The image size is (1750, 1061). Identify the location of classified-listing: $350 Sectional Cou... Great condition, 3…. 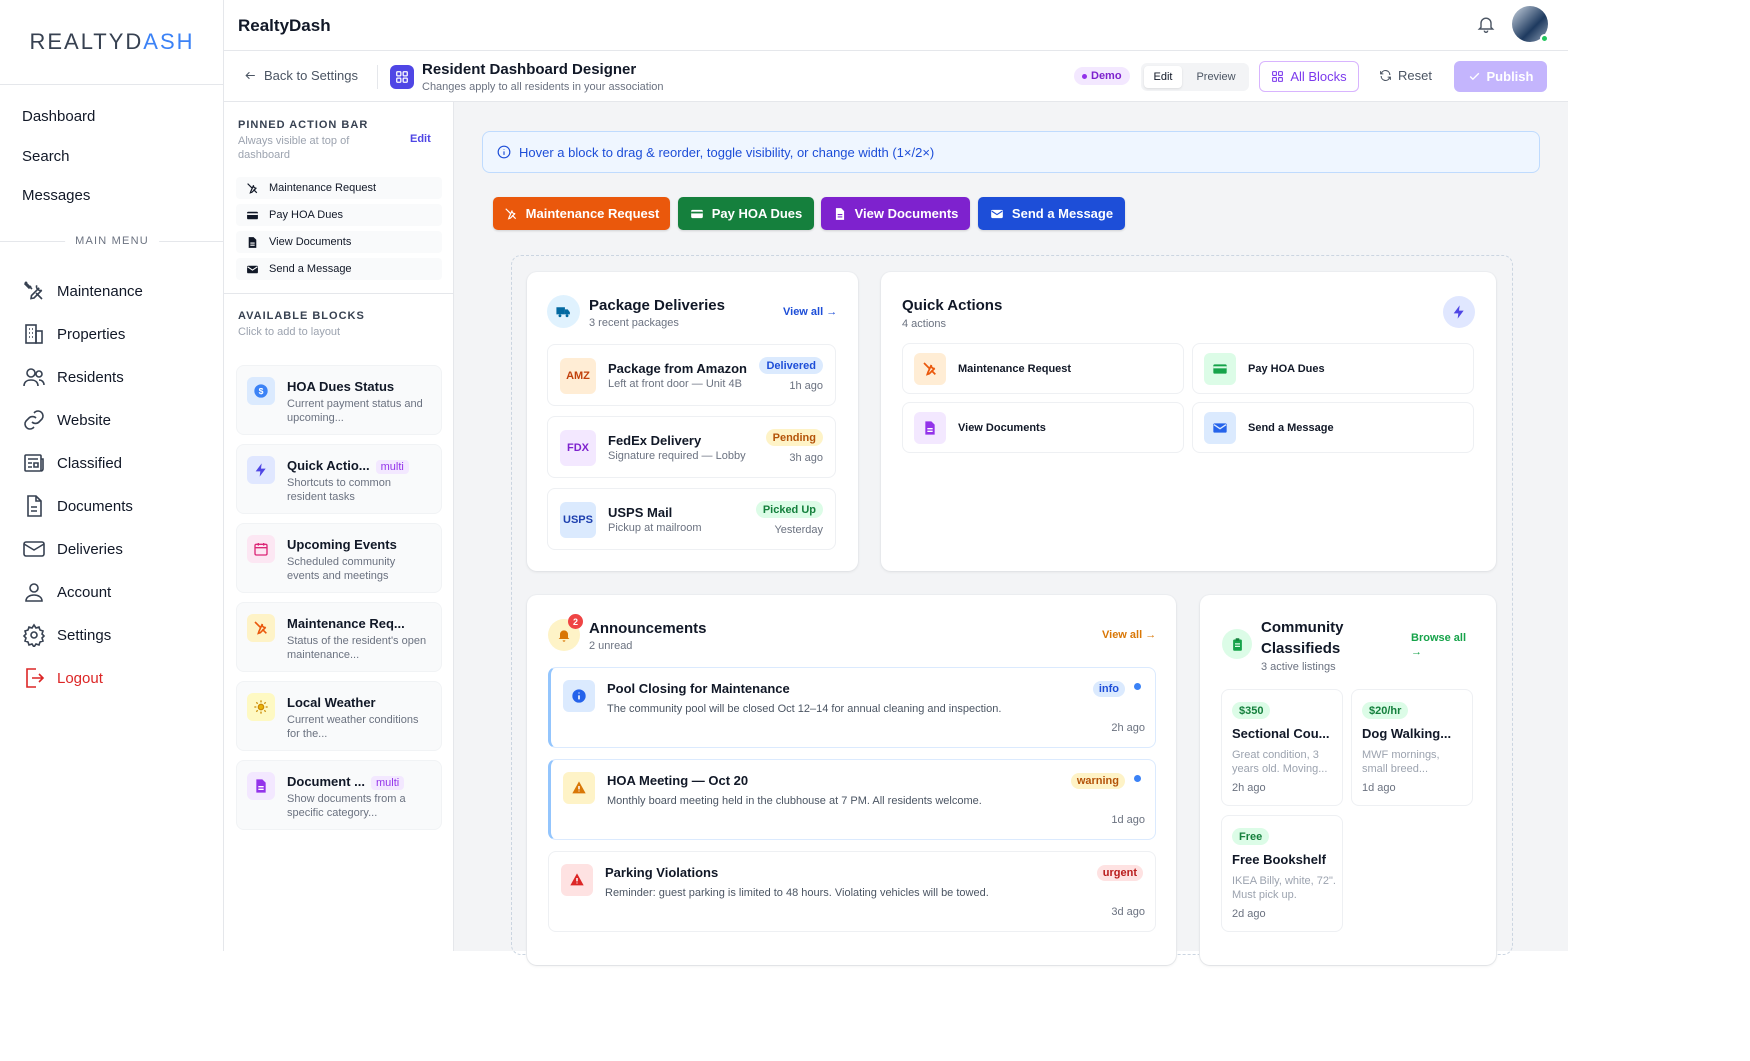
(1282, 747).